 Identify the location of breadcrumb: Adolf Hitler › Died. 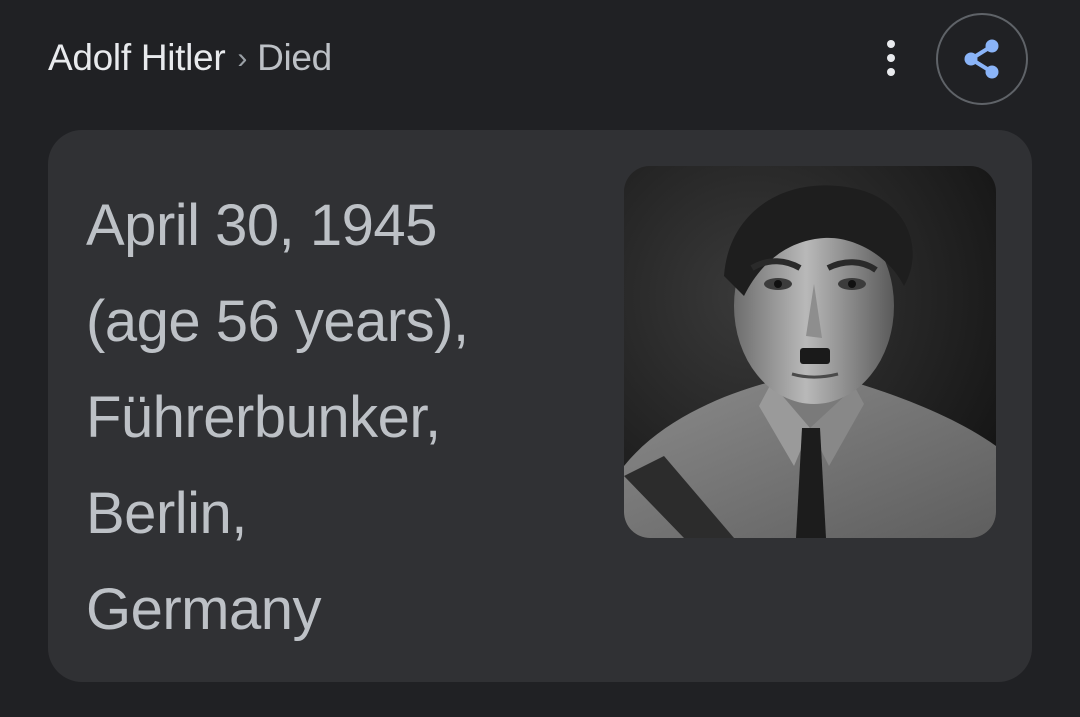
(190, 58).